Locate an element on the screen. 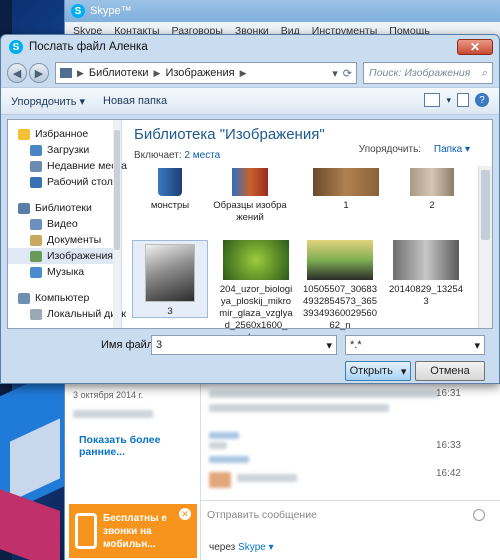 This screenshot has width=500, height=560. conversation-date: 3 октября 2014 г. is located at coordinates (108, 395).